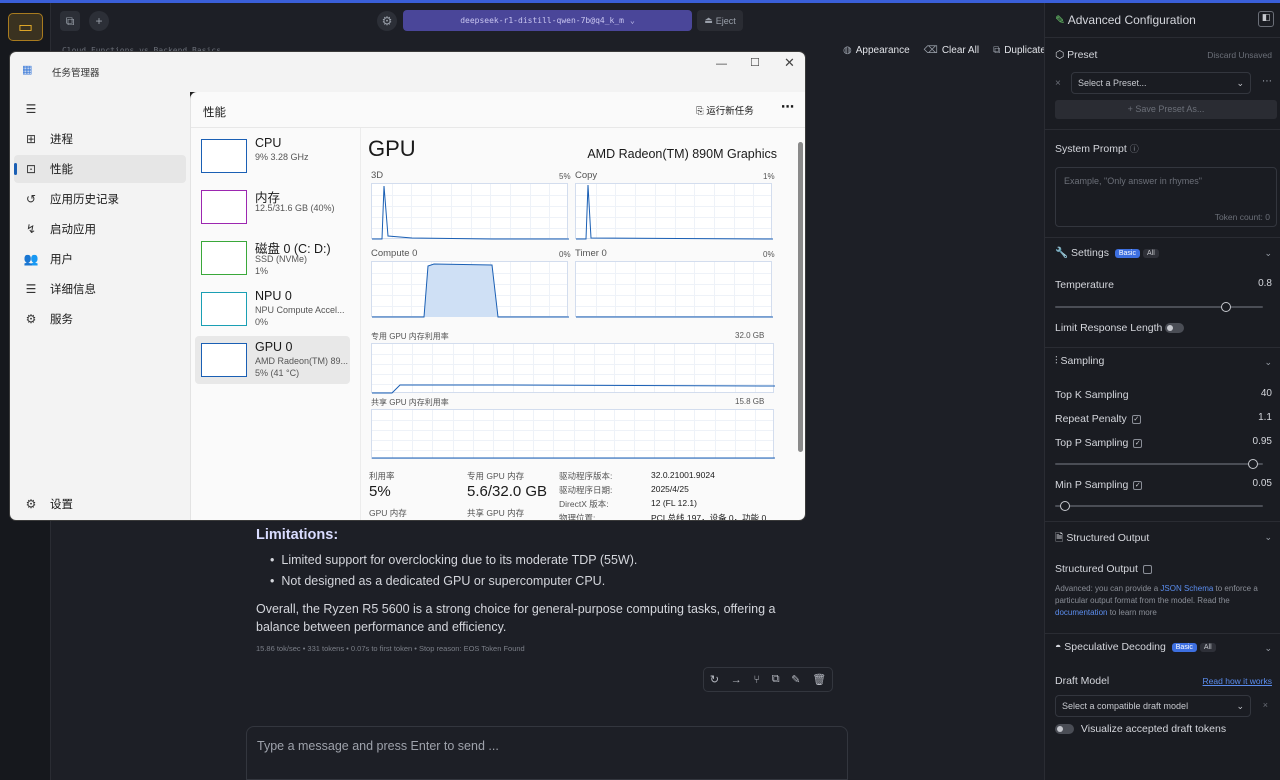 The image size is (1280, 780). I want to click on gear-icon: ⚙, so click(387, 21).